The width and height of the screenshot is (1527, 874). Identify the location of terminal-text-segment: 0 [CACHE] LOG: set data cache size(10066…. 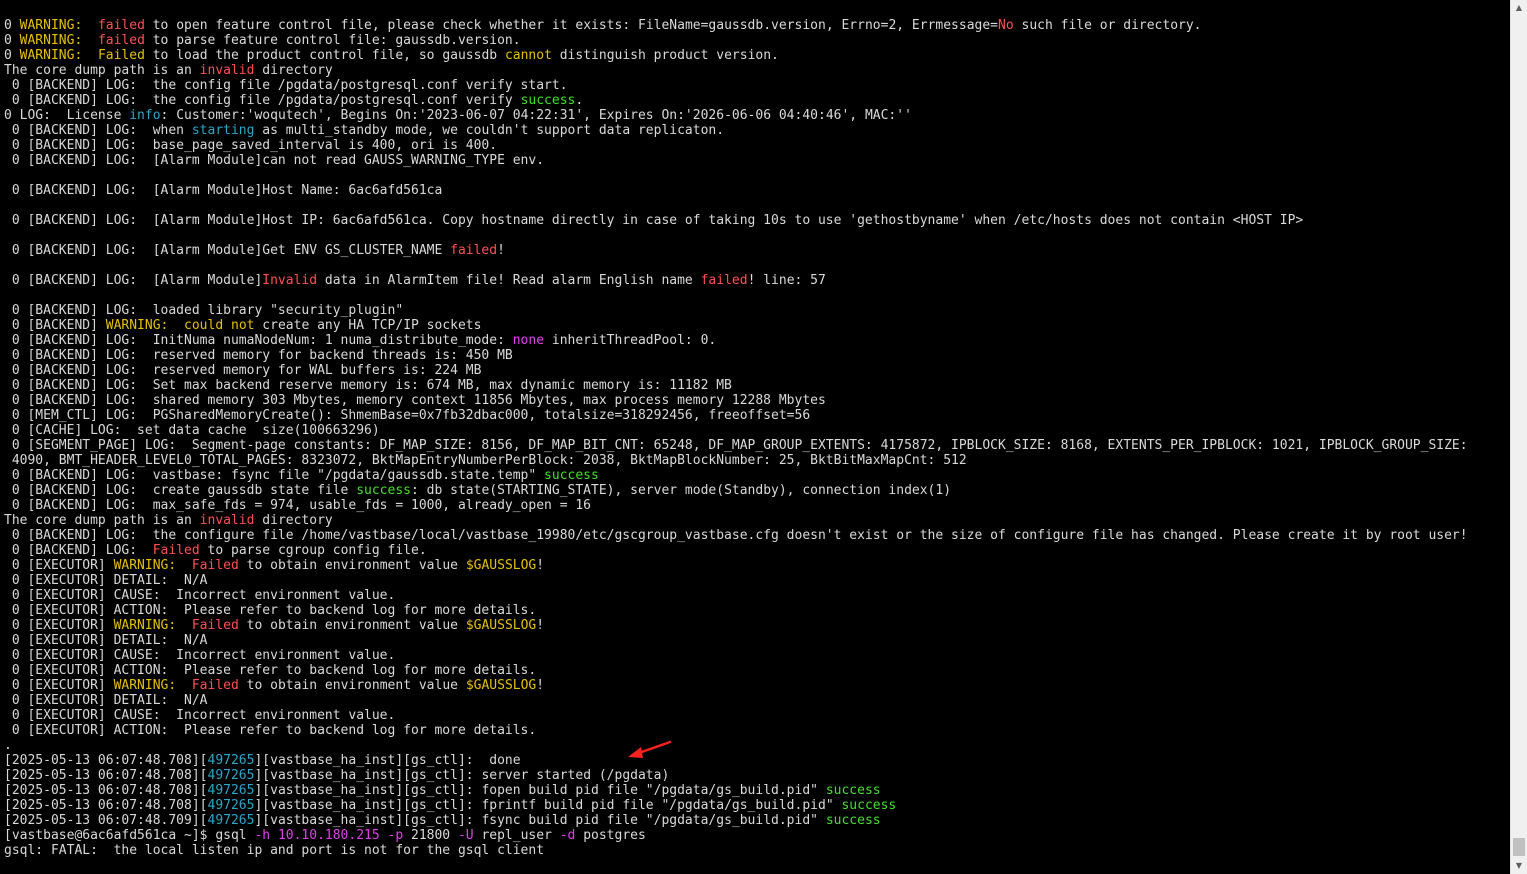
(192, 430).